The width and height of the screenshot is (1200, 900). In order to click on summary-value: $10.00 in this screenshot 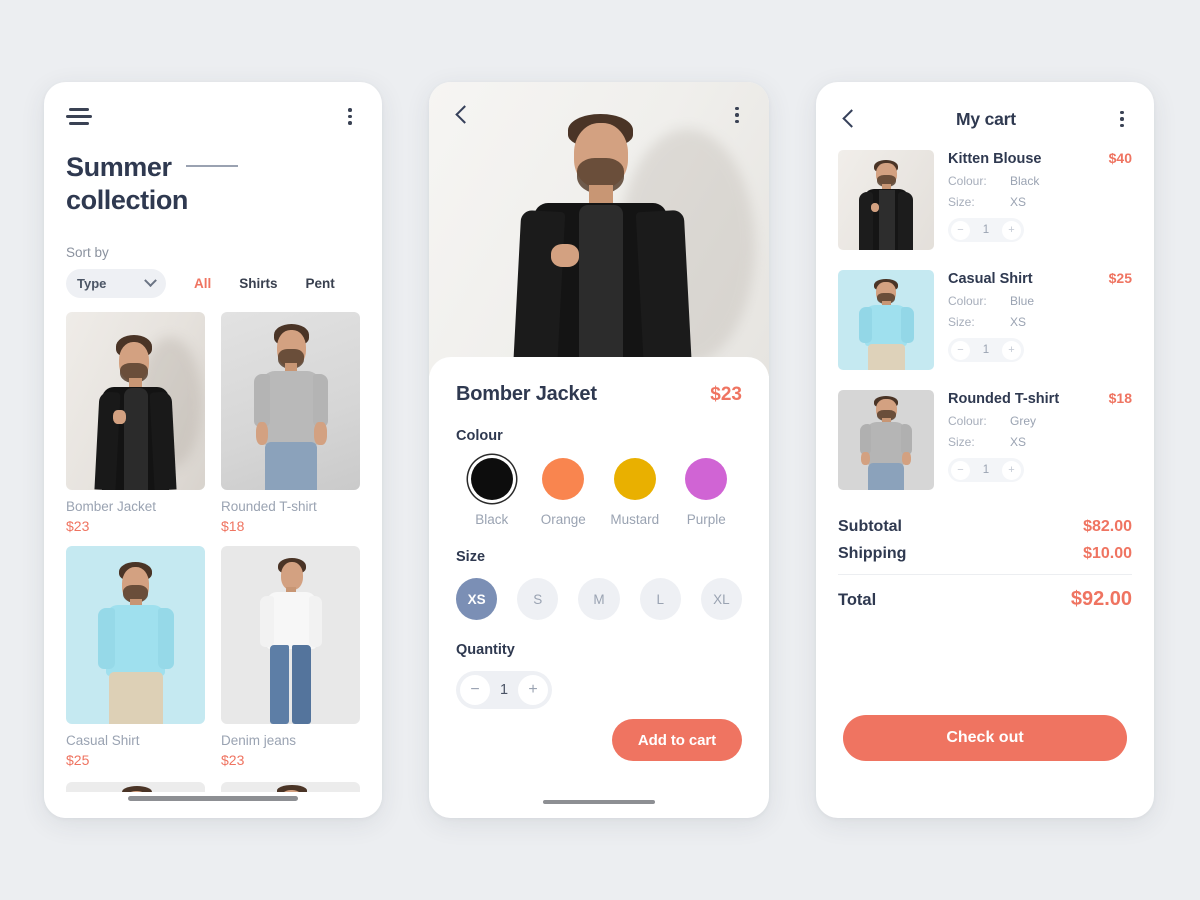, I will do `click(1107, 553)`.